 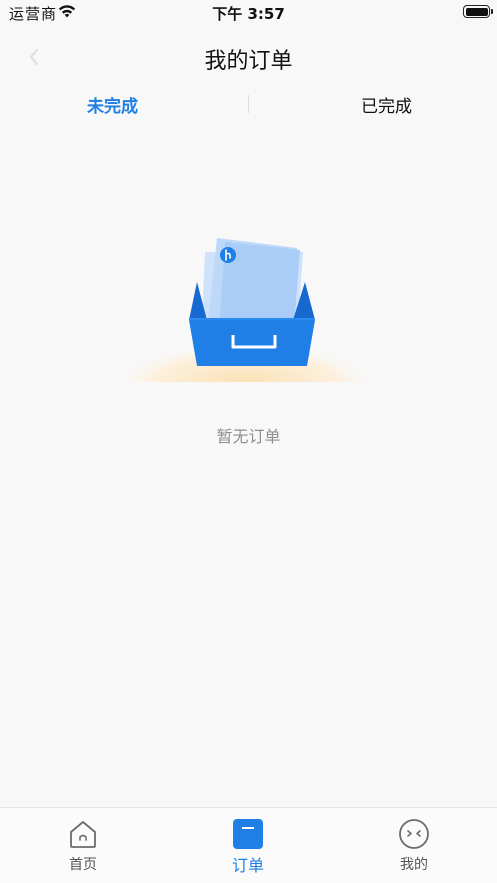 I want to click on tab-bar-item-home: 首页, so click(x=83, y=845).